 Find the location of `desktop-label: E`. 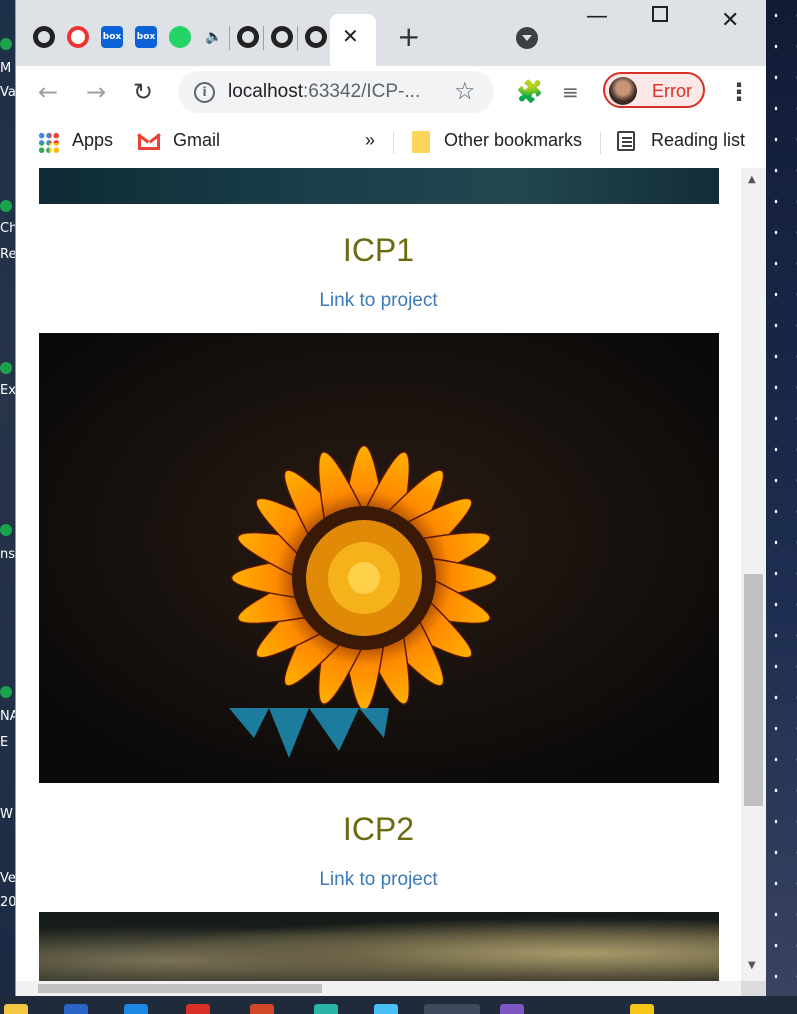

desktop-label: E is located at coordinates (4, 742).